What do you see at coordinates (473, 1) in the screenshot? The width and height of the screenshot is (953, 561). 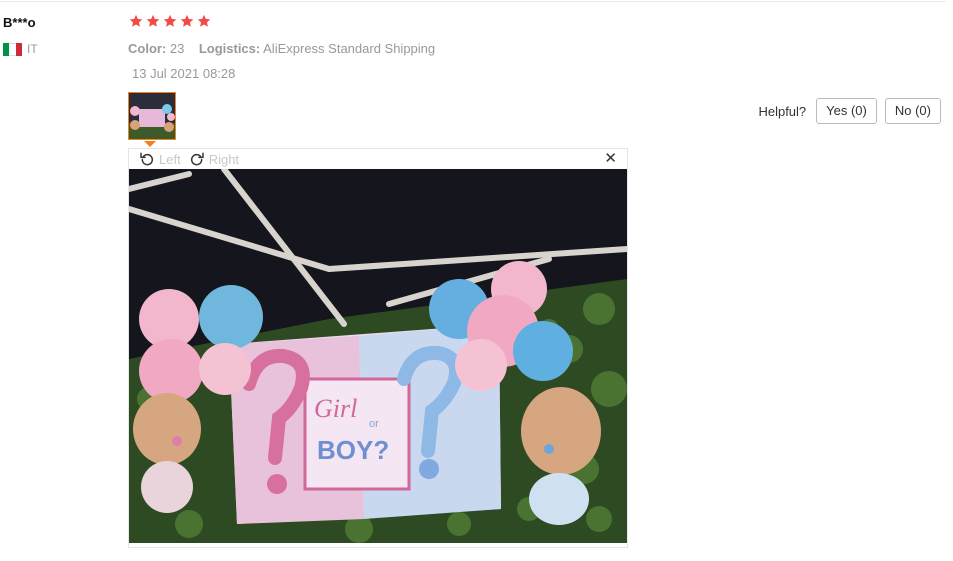 I see `divider` at bounding box center [473, 1].